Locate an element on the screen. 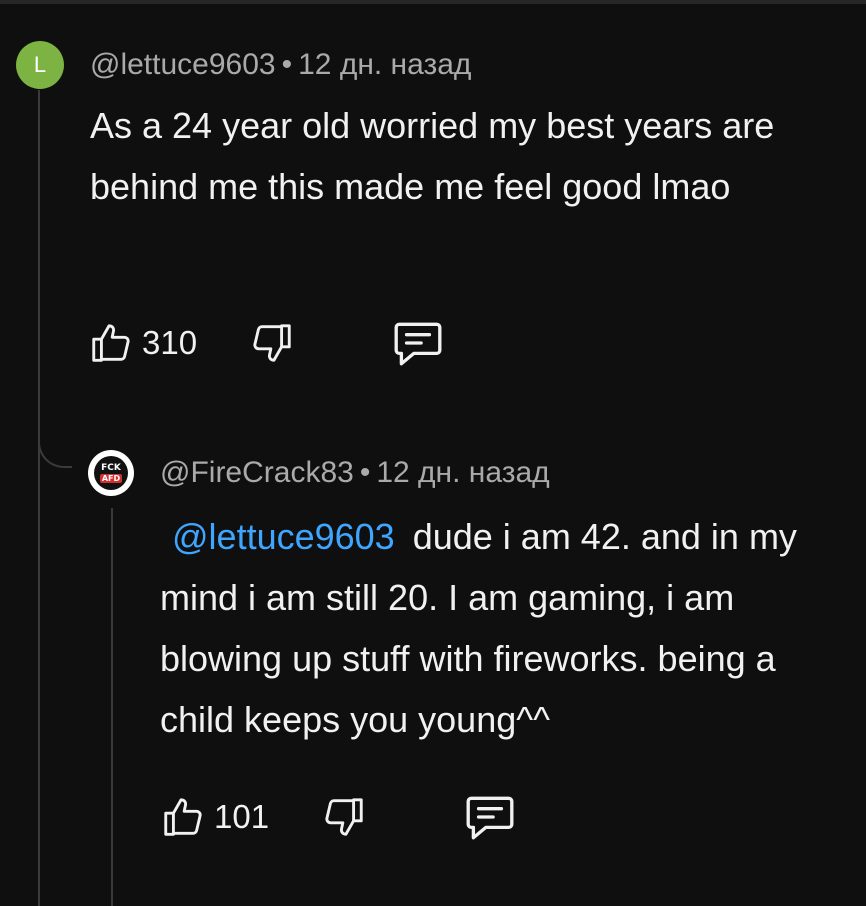 This screenshot has height=906, width=866. avatar-image: FCK AFD is located at coordinates (111, 473).